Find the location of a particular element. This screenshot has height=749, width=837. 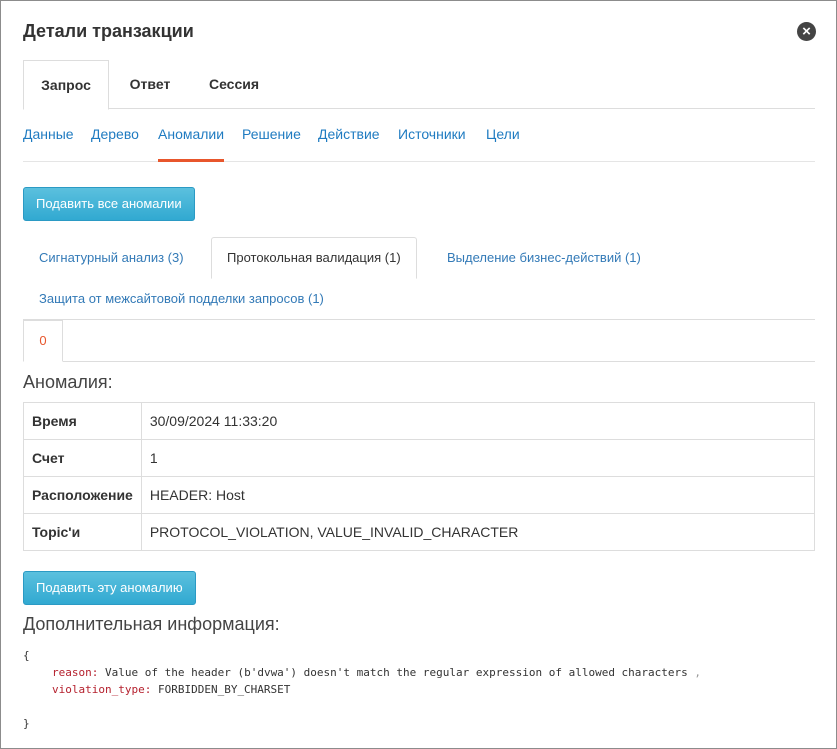

sub-nav-tree: Дерево is located at coordinates (115, 134).